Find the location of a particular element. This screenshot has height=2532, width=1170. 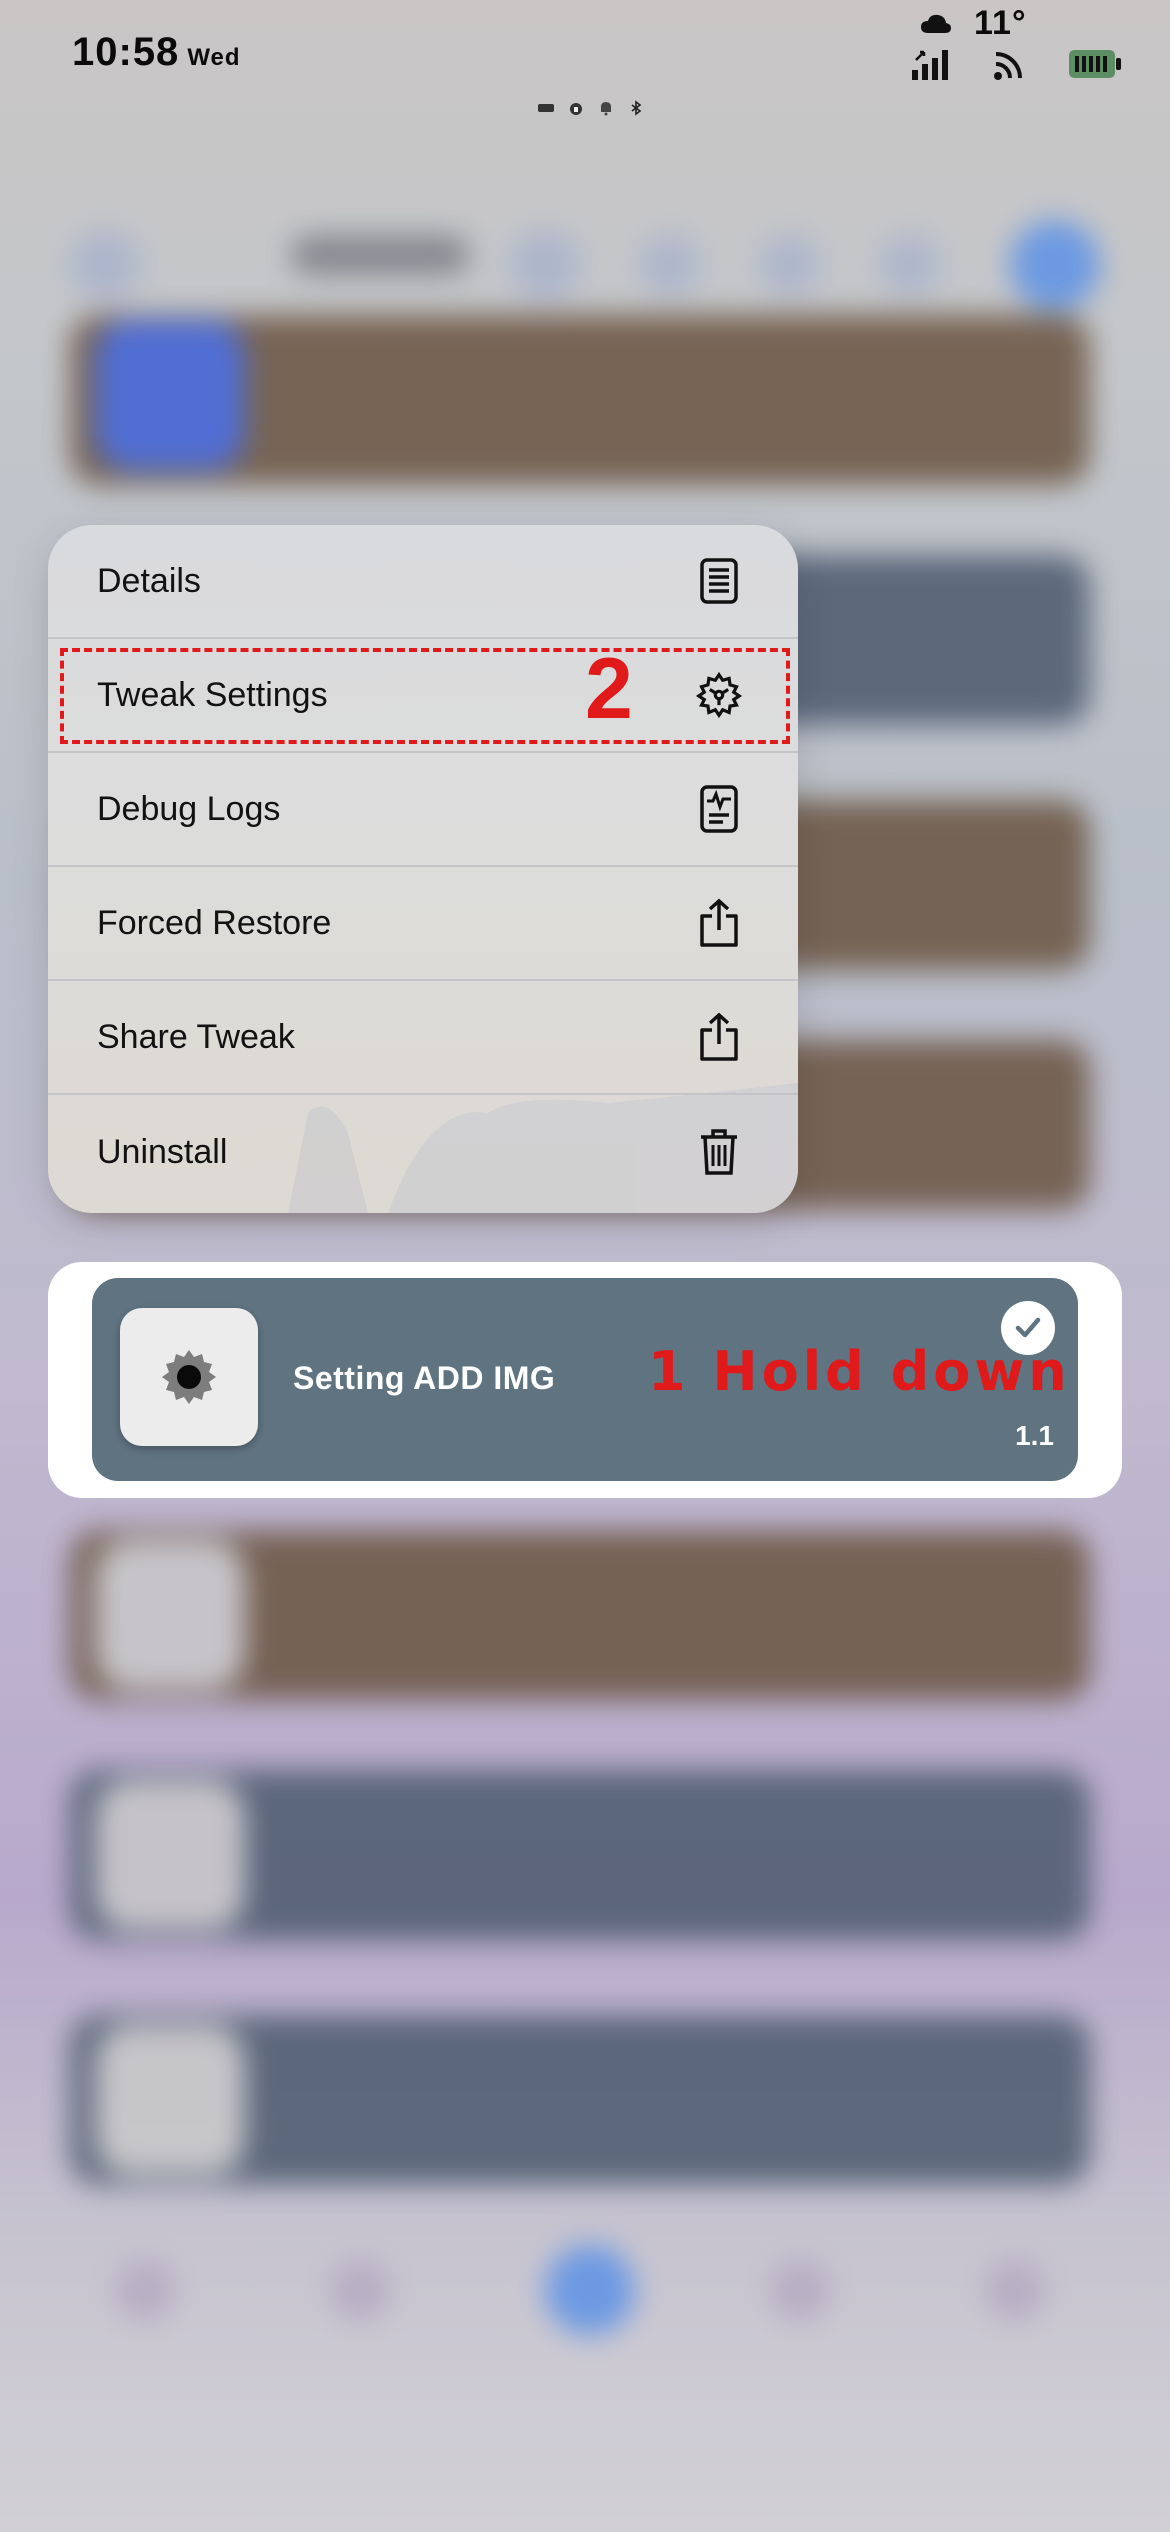

weather-indicator: 11° is located at coordinates (973, 23).